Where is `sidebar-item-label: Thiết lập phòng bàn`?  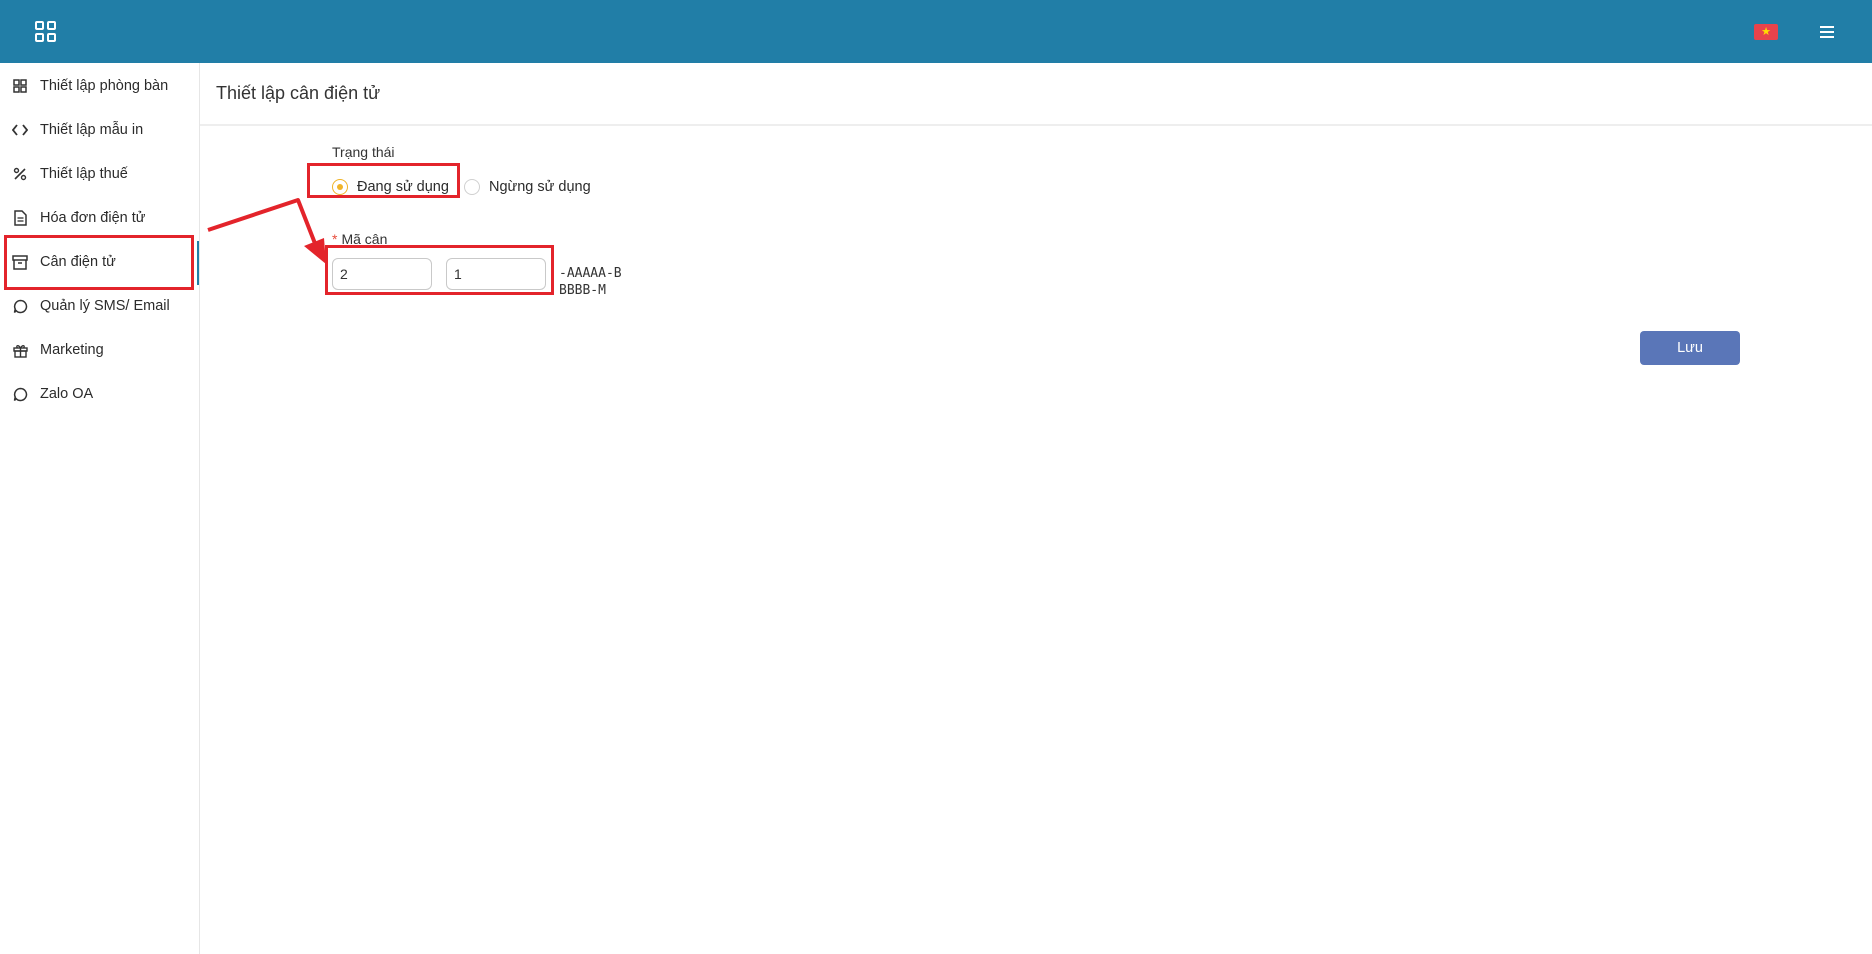 sidebar-item-label: Thiết lập phòng bàn is located at coordinates (104, 86).